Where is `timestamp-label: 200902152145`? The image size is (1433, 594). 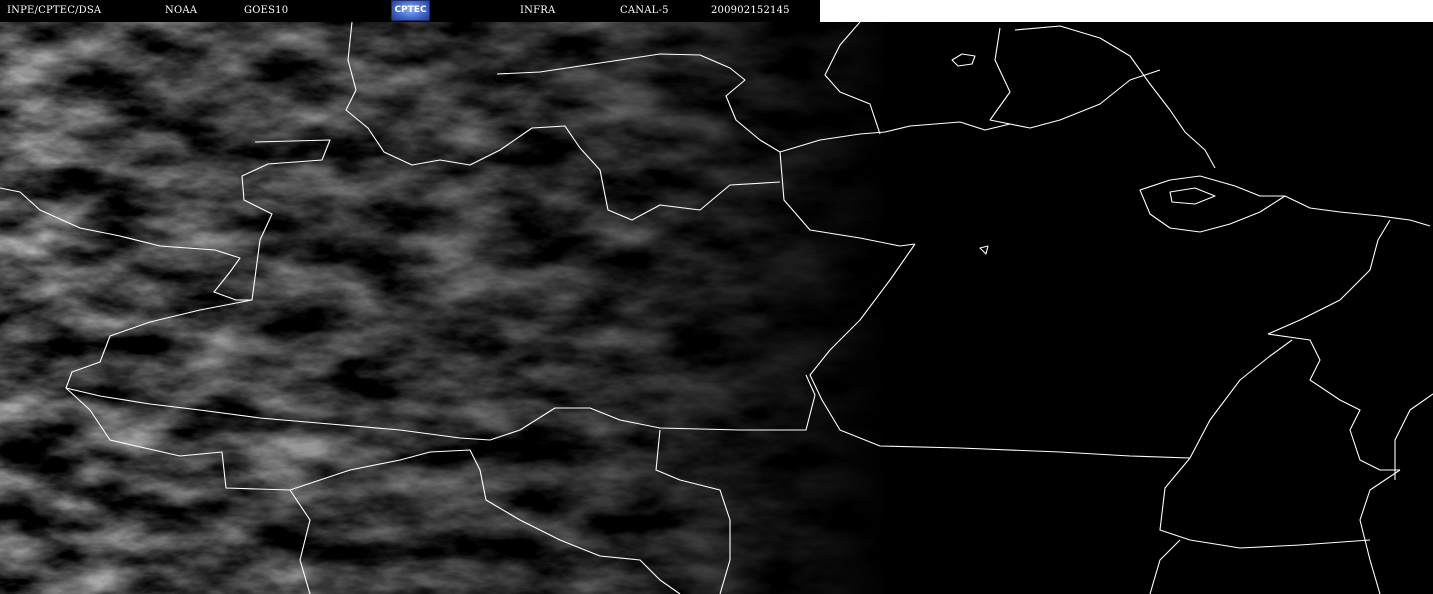
timestamp-label: 200902152145 is located at coordinates (750, 10).